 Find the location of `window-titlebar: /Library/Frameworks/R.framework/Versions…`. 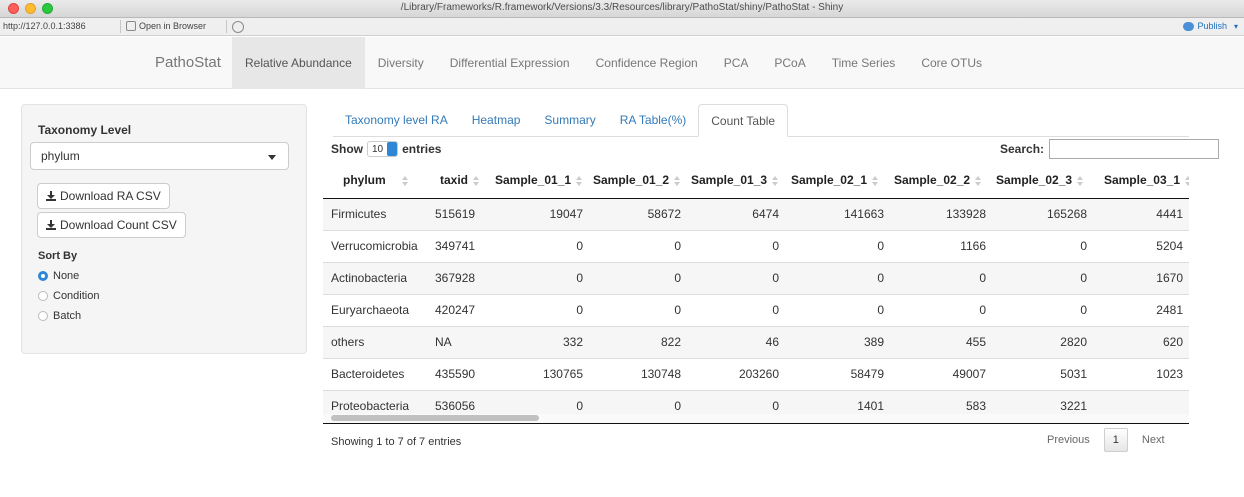

window-titlebar: /Library/Frameworks/R.framework/Versions… is located at coordinates (622, 9).